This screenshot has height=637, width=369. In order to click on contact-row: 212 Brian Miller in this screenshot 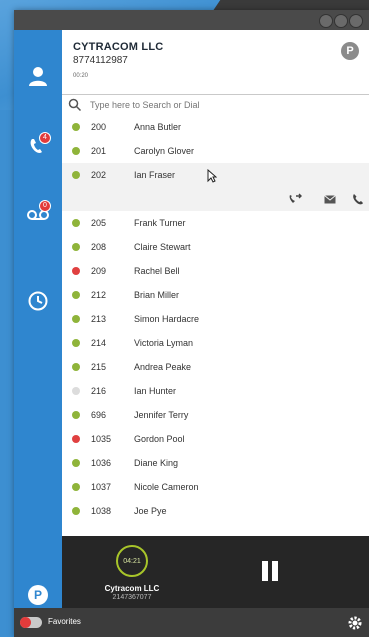, I will do `click(215, 295)`.